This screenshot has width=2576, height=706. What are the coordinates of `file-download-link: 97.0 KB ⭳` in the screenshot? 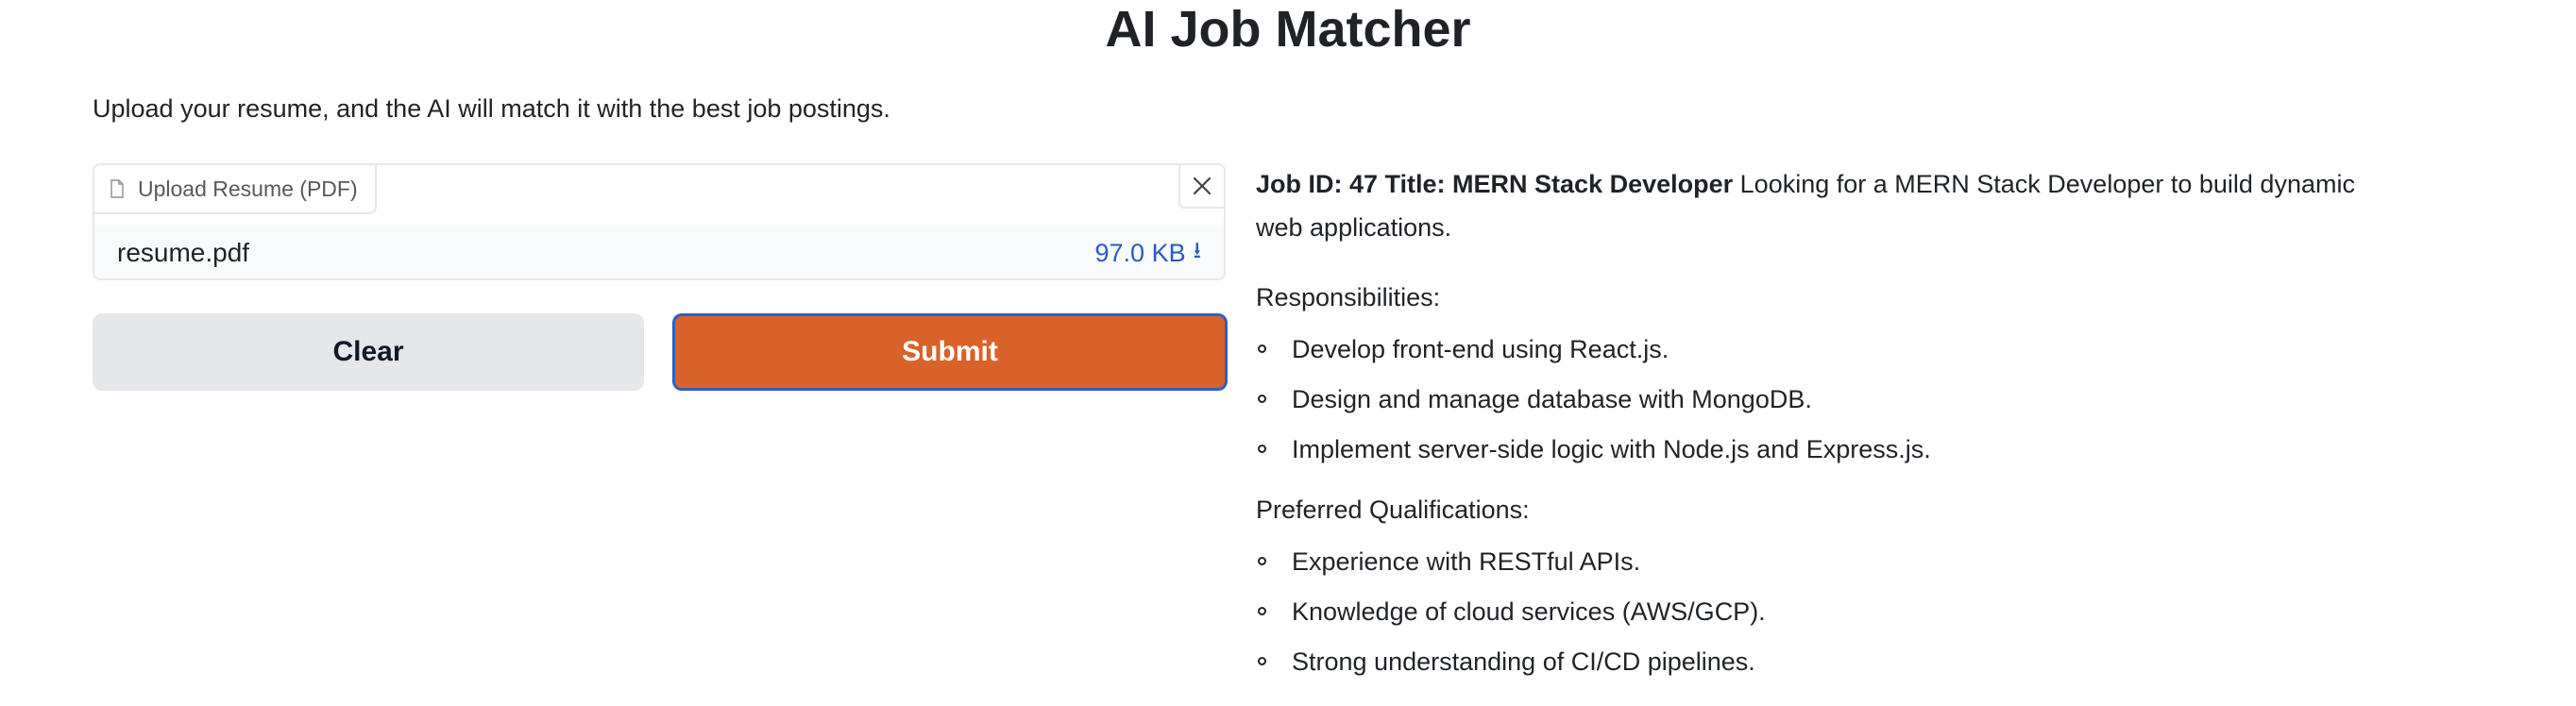 It's located at (1148, 254).